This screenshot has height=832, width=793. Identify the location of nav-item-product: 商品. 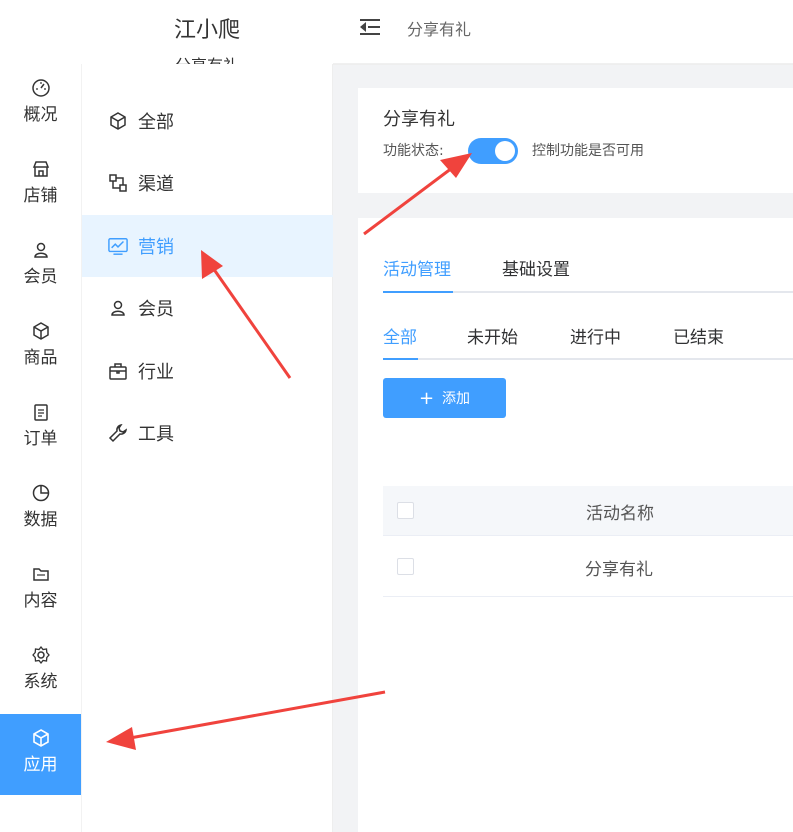
(40, 347).